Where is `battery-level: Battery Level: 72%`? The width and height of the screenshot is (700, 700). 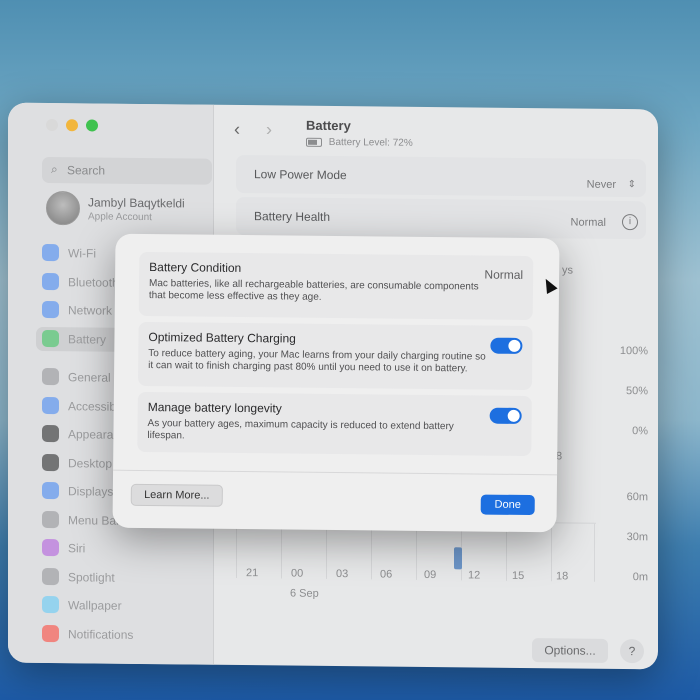
battery-level: Battery Level: 72% is located at coordinates (359, 143).